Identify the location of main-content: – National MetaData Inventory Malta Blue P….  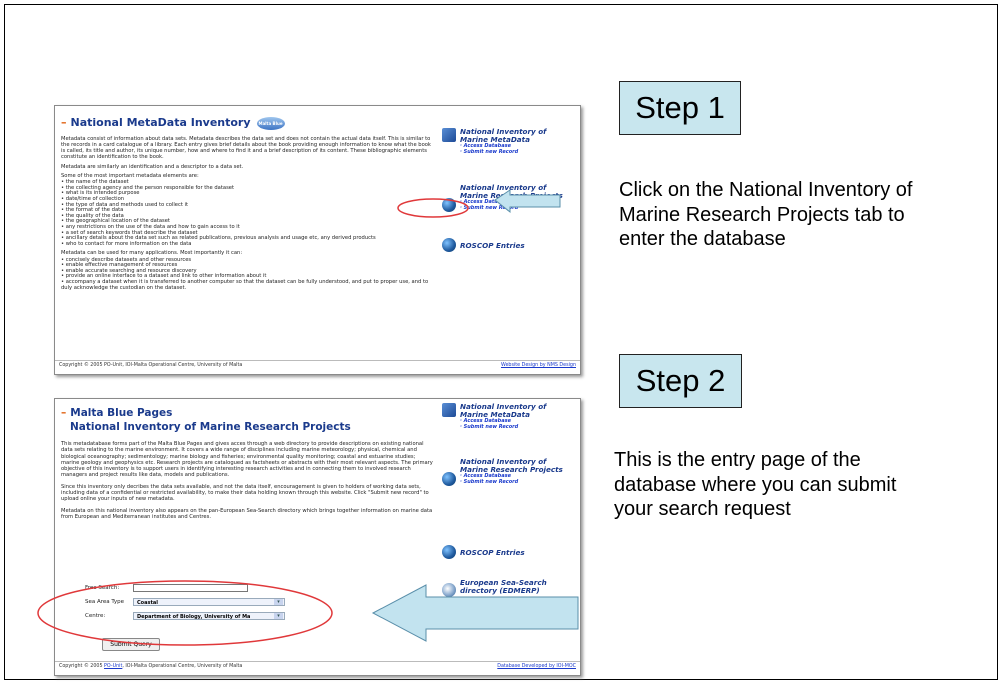
(247, 201).